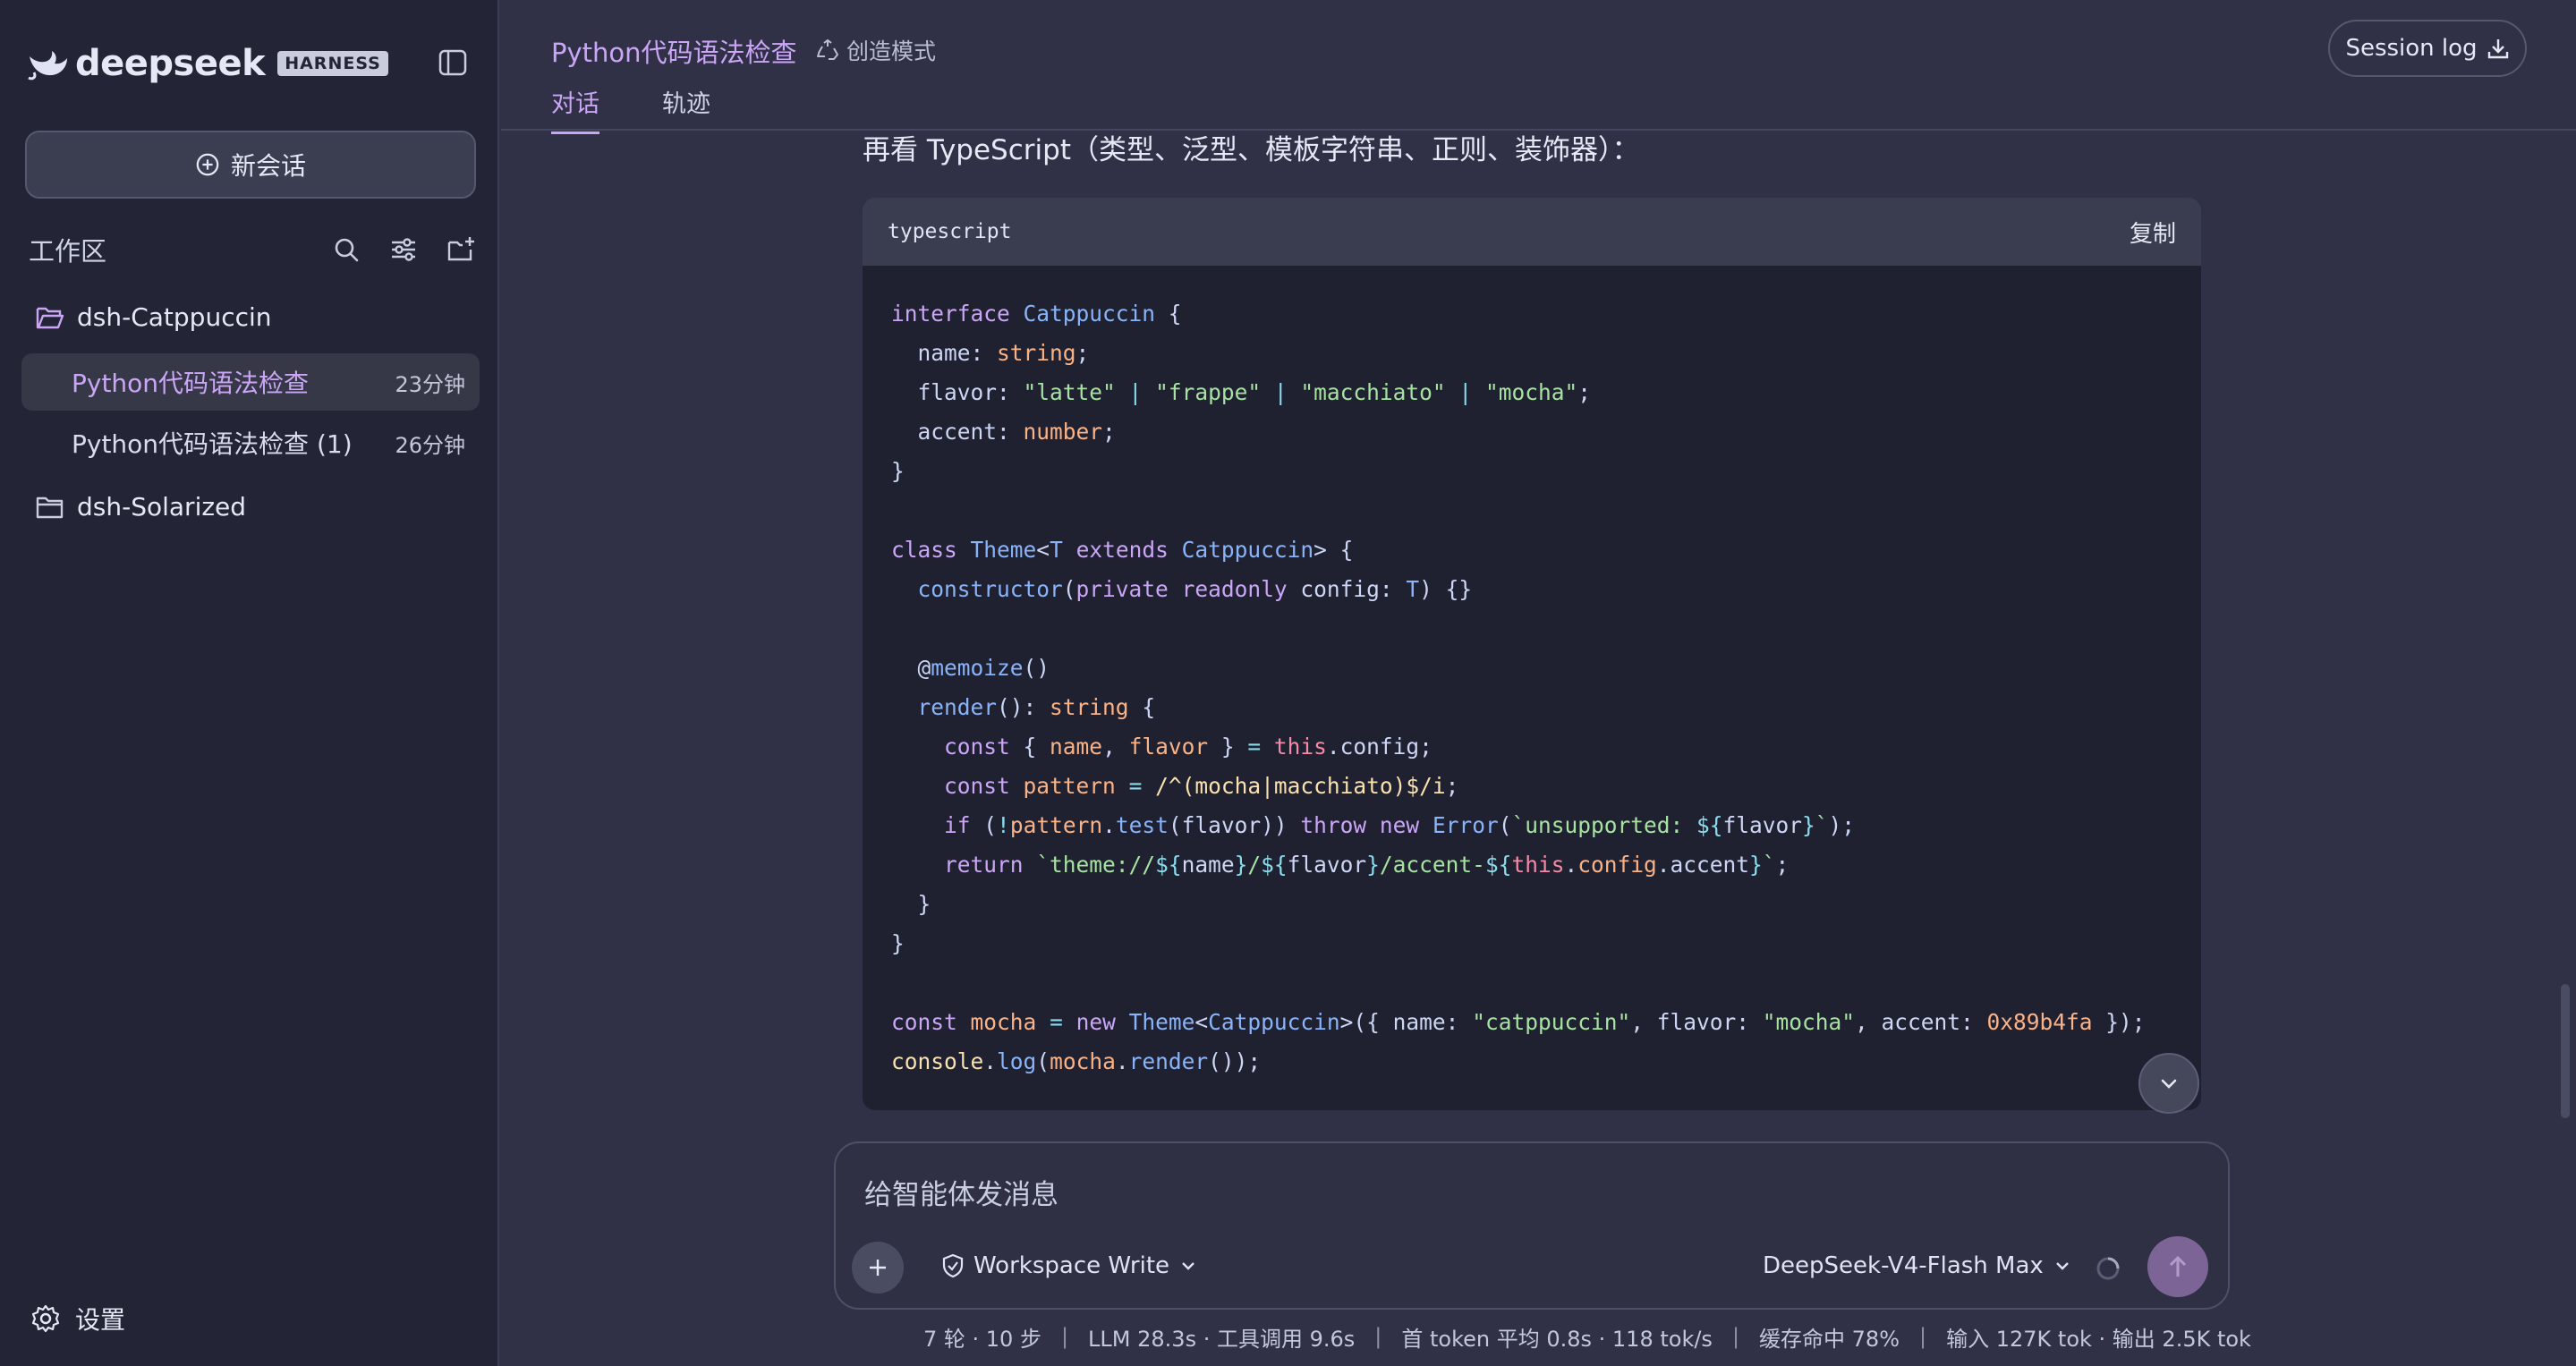  What do you see at coordinates (2098, 1339) in the screenshot?
I see `status-tokens: 输入 127K tok · 输出 2.5K tok` at bounding box center [2098, 1339].